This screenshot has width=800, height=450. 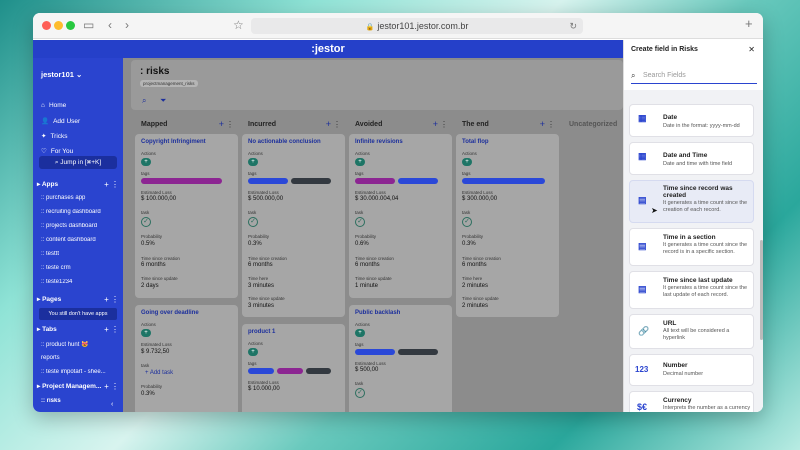 I want to click on tabs-section-header: ▸ Tabs + ⋮, so click(x=78, y=329).